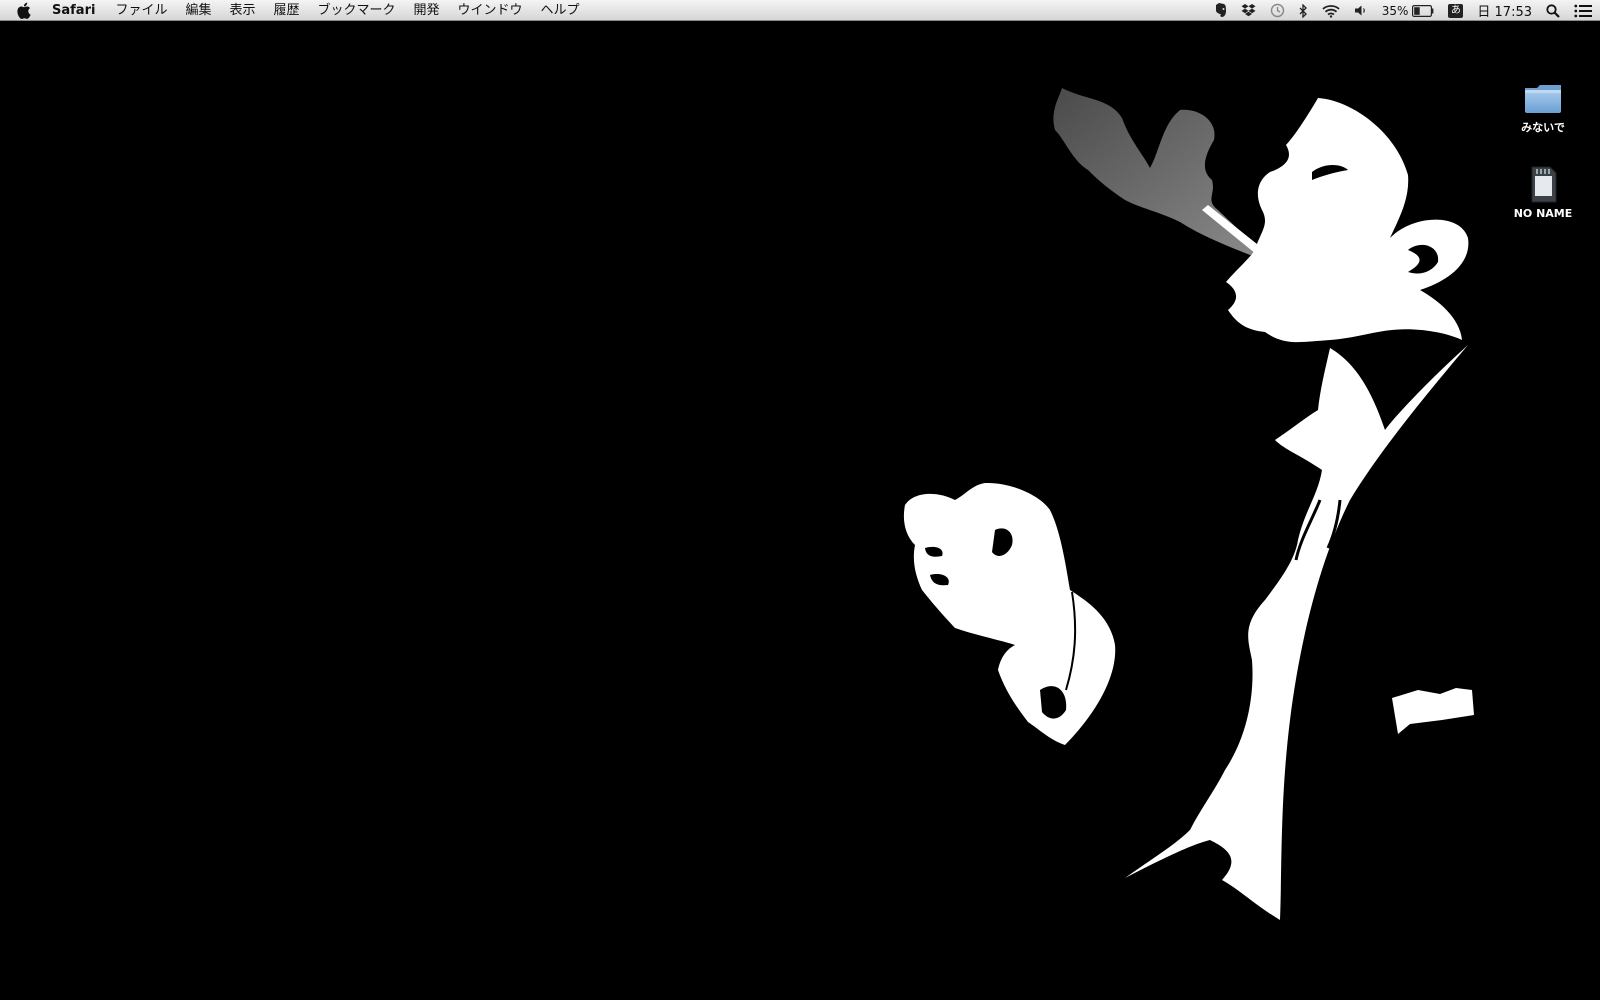 This screenshot has width=1600, height=1000. I want to click on battery-status: 35%, so click(1408, 10).